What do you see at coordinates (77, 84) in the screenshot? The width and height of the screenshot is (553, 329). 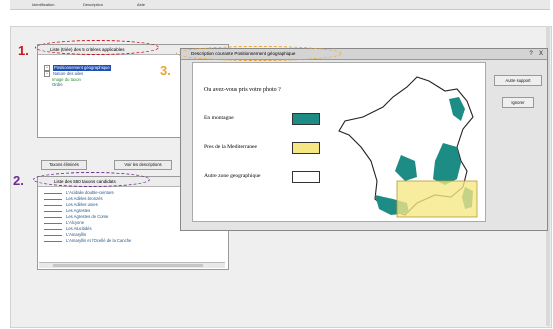 I see `tree-item-order: Ordre` at bounding box center [77, 84].